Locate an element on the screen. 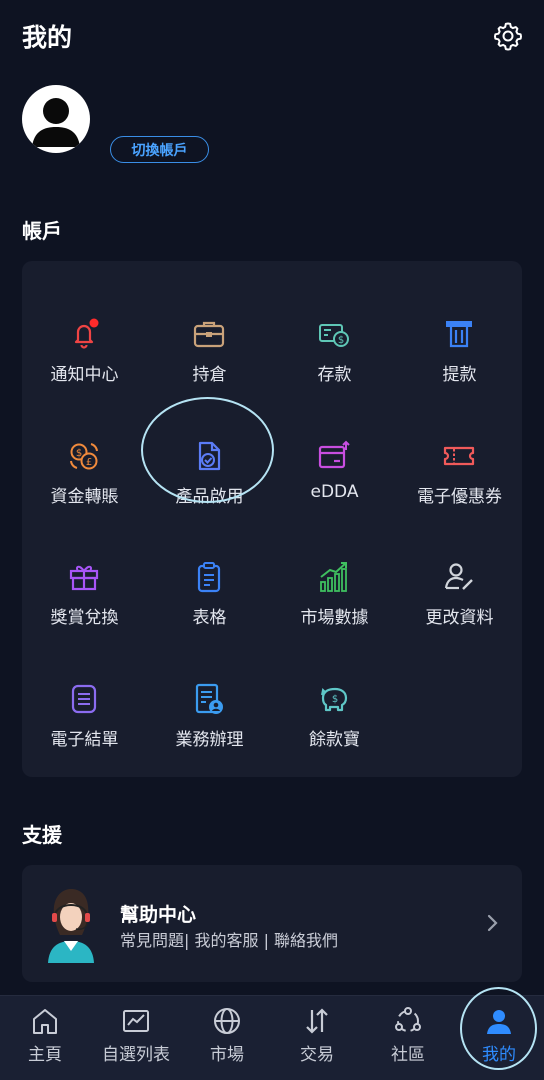 The image size is (544, 1080). tab-label: 交易 is located at coordinates (317, 1055).